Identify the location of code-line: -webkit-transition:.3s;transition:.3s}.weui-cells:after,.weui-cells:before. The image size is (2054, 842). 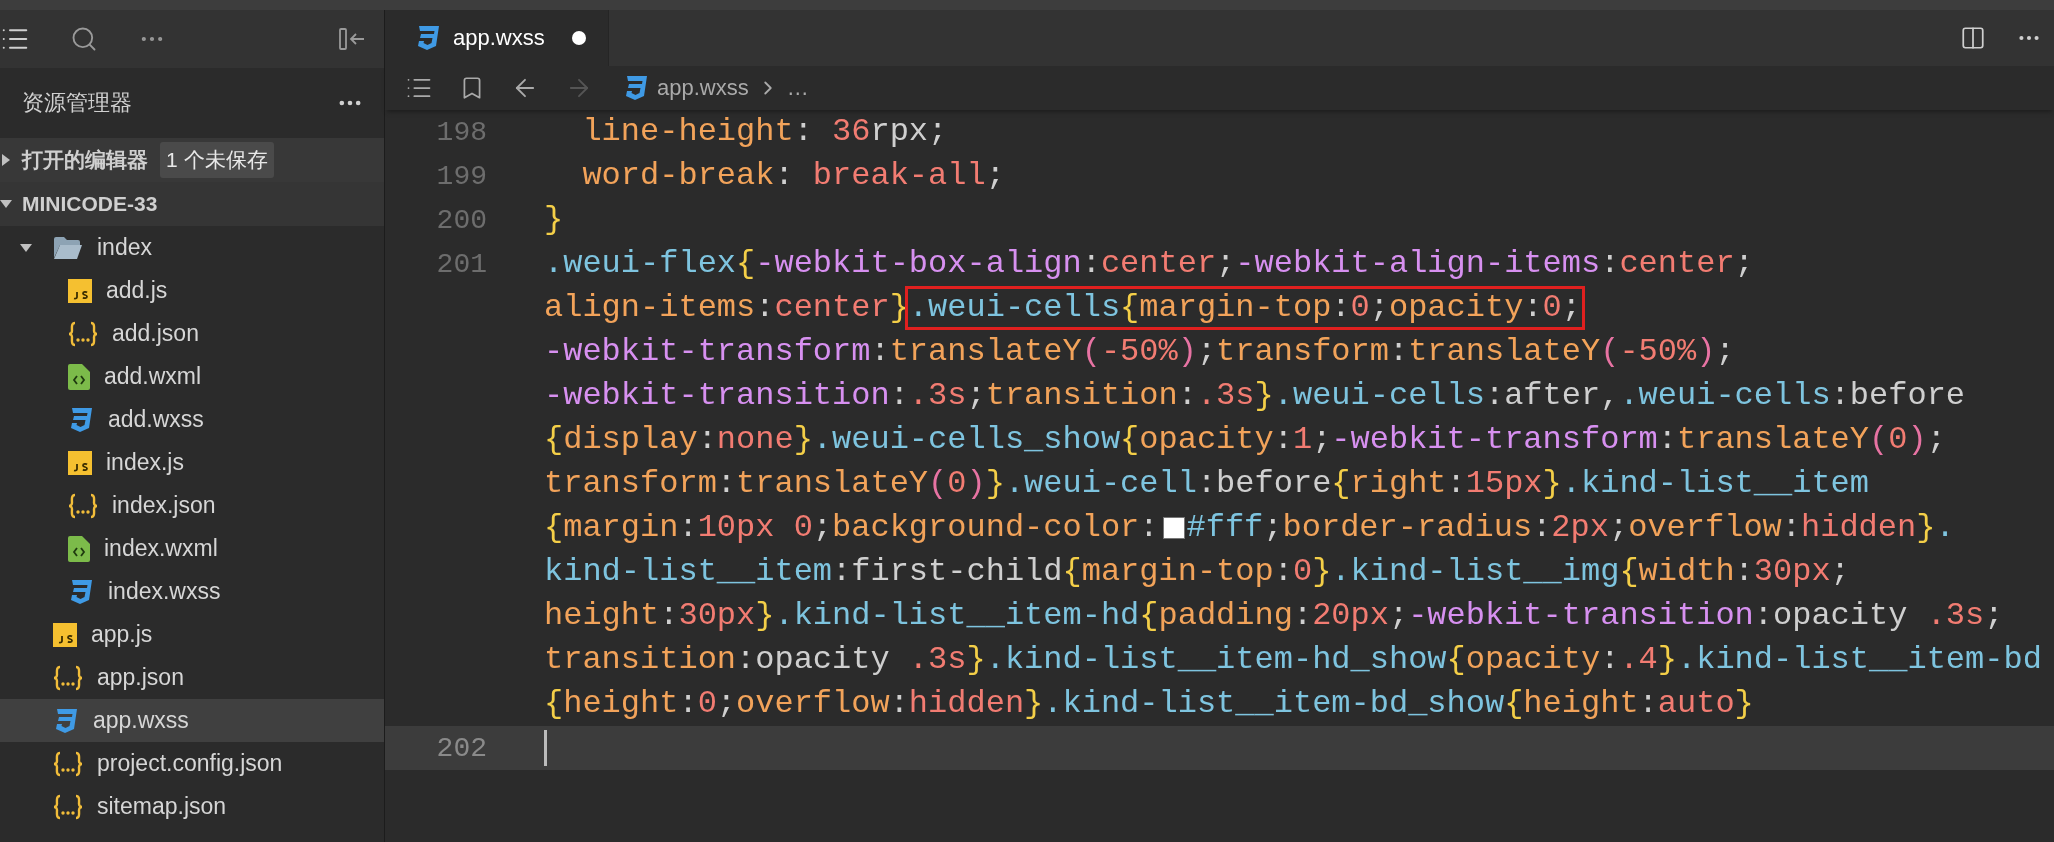
(1255, 396).